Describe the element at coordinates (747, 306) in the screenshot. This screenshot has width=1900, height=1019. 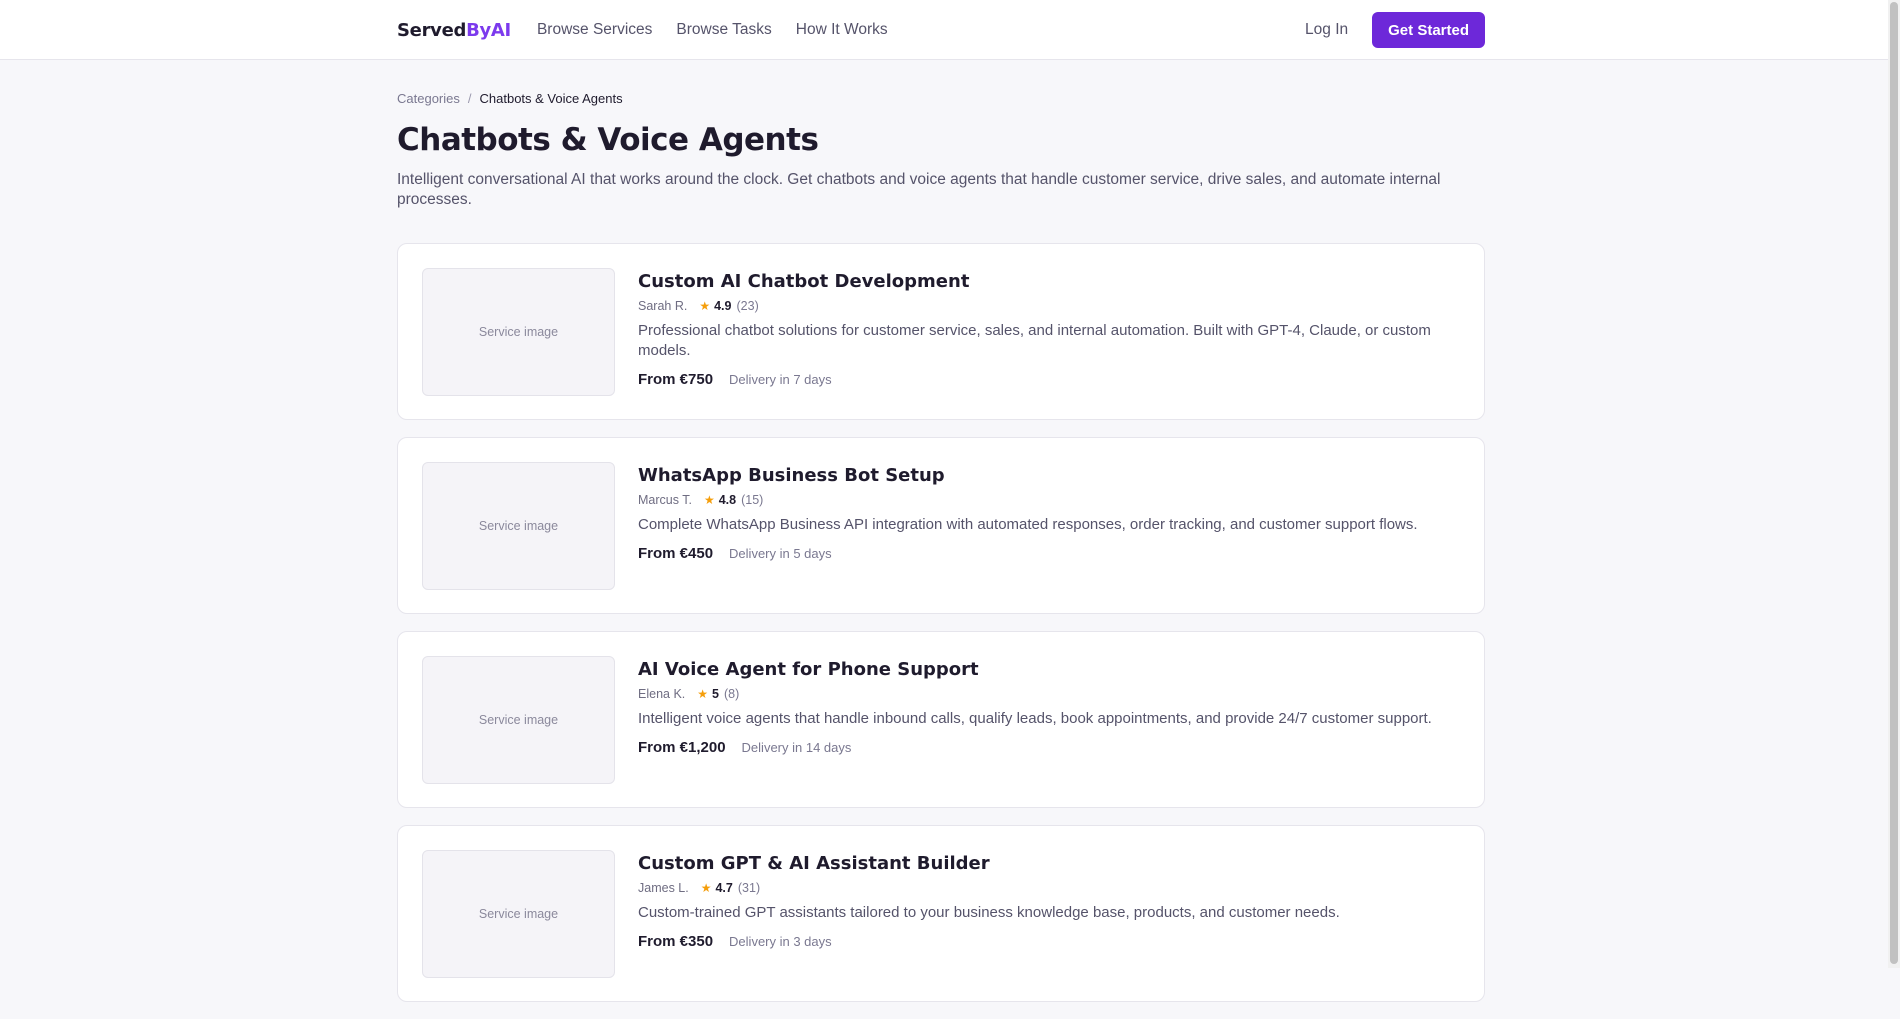
I see `review-count: (23)` at that location.